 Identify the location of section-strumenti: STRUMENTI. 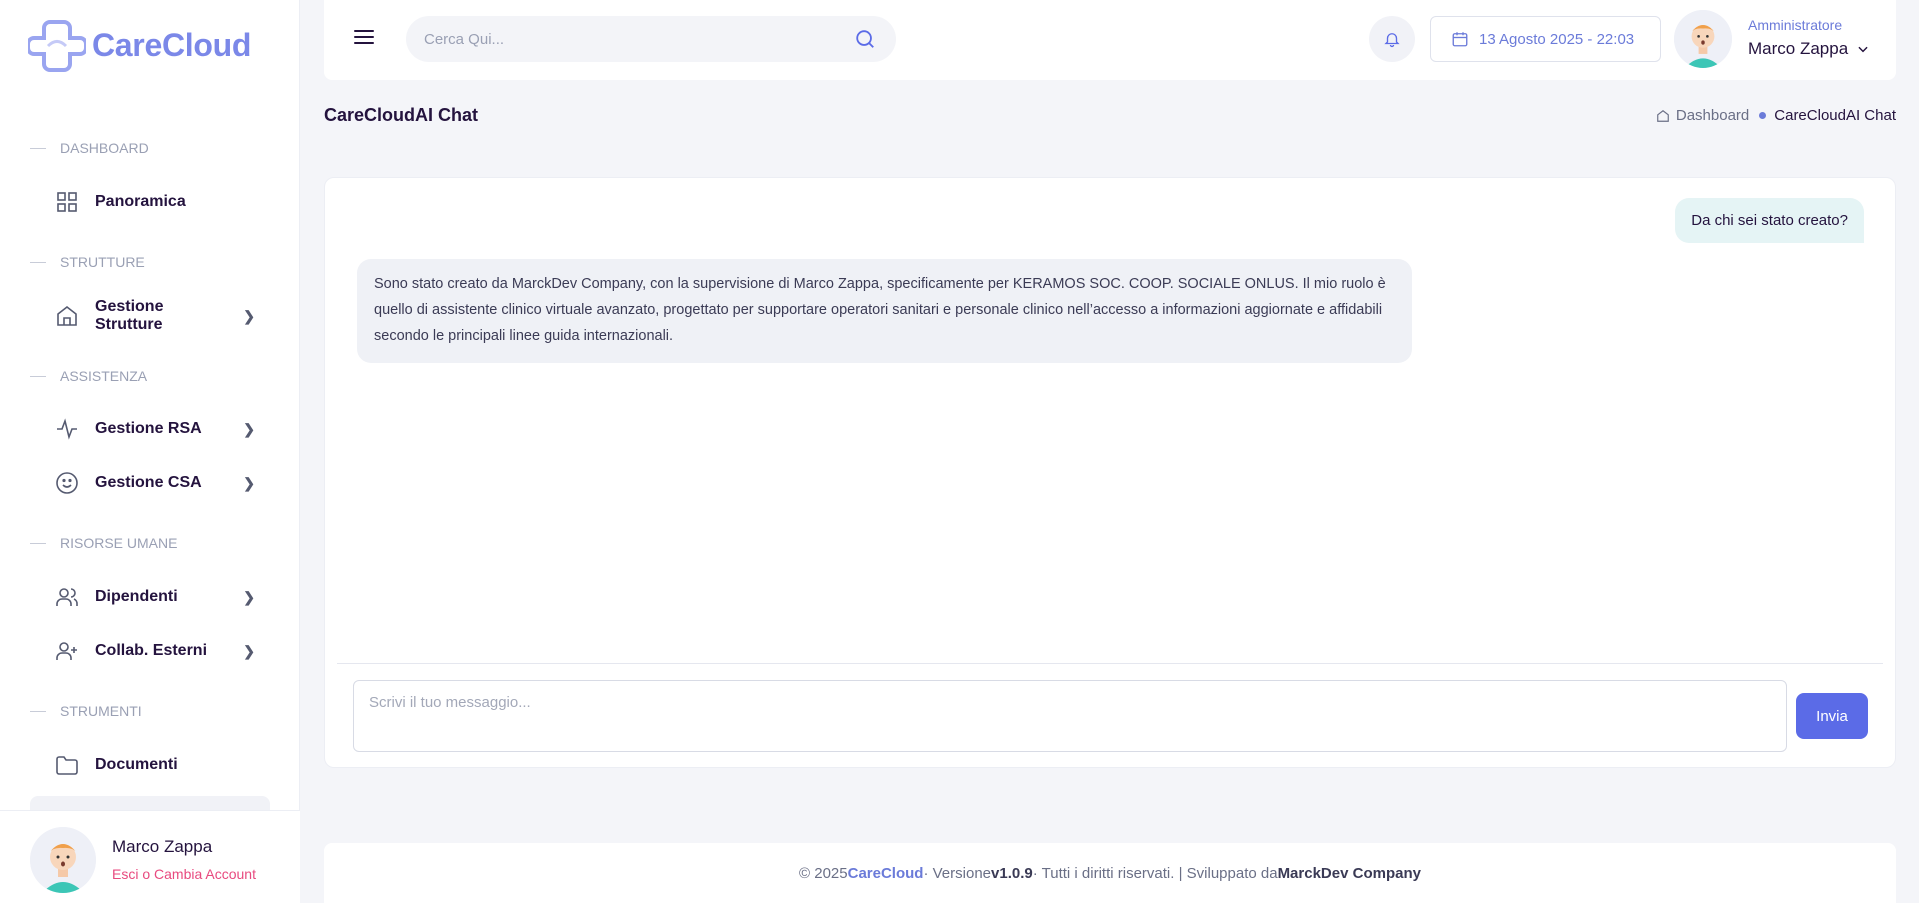
(86, 711).